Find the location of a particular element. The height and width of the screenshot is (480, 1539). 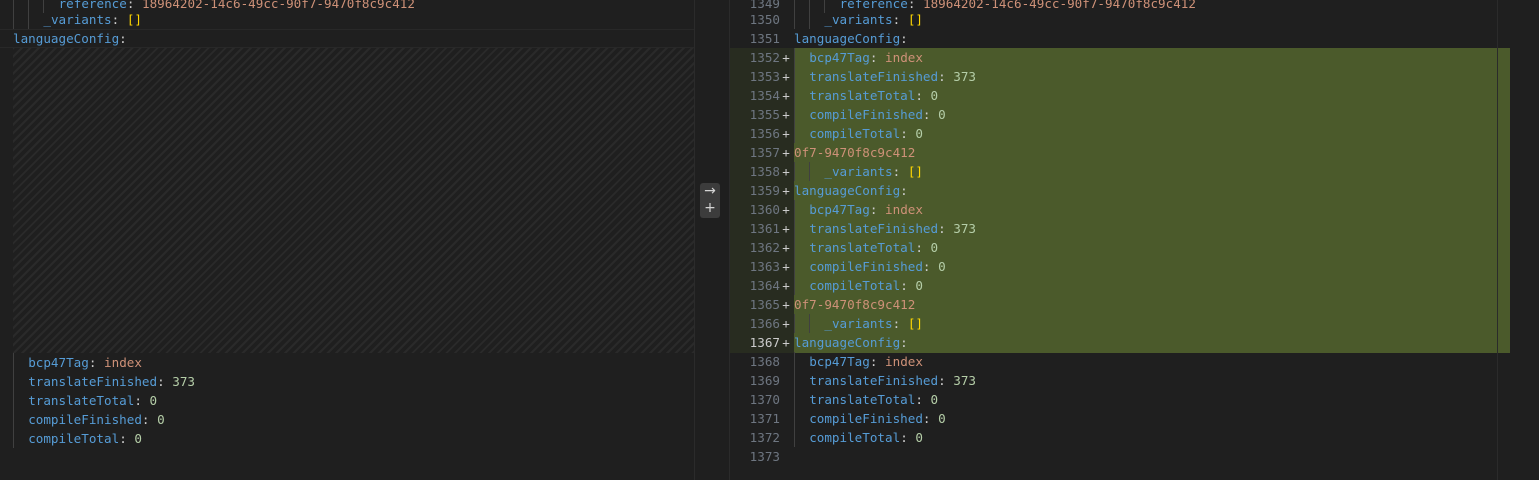

code-line: 1355 + compileFinished: 0 is located at coordinates (1134, 114).